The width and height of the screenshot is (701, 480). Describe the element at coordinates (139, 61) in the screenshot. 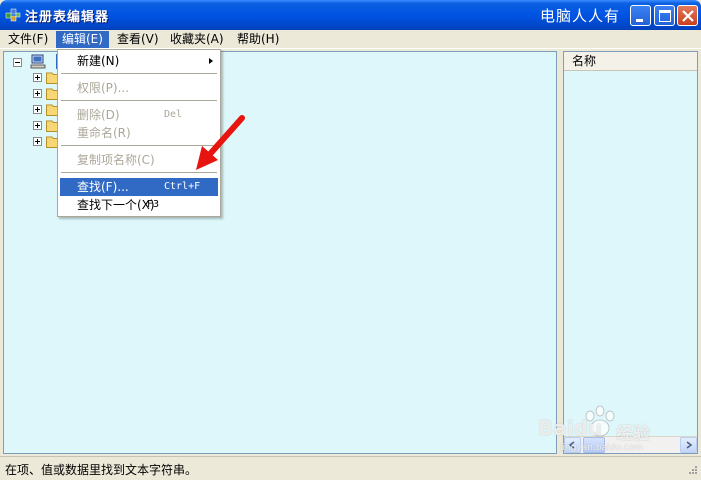

I see `menu-item-new: 新建(N)` at that location.